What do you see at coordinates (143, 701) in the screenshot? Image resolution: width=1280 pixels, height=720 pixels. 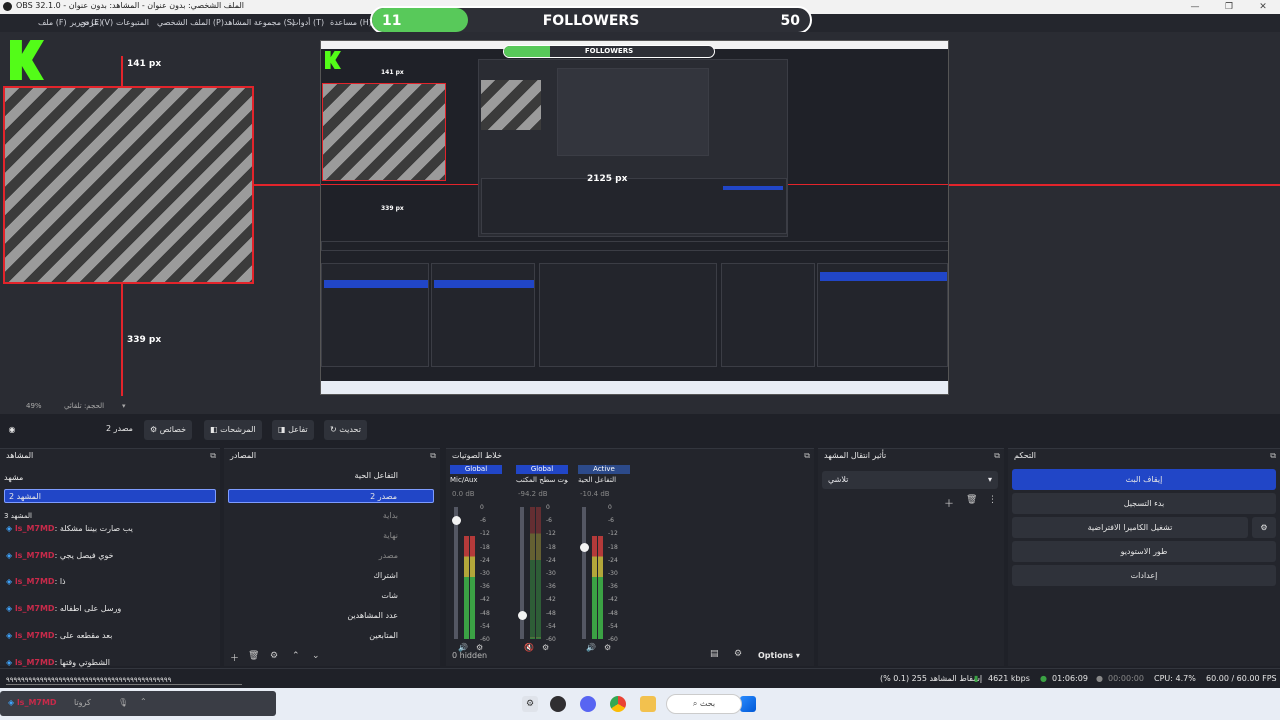 I see `chevron-up-icon: ⌃` at bounding box center [143, 701].